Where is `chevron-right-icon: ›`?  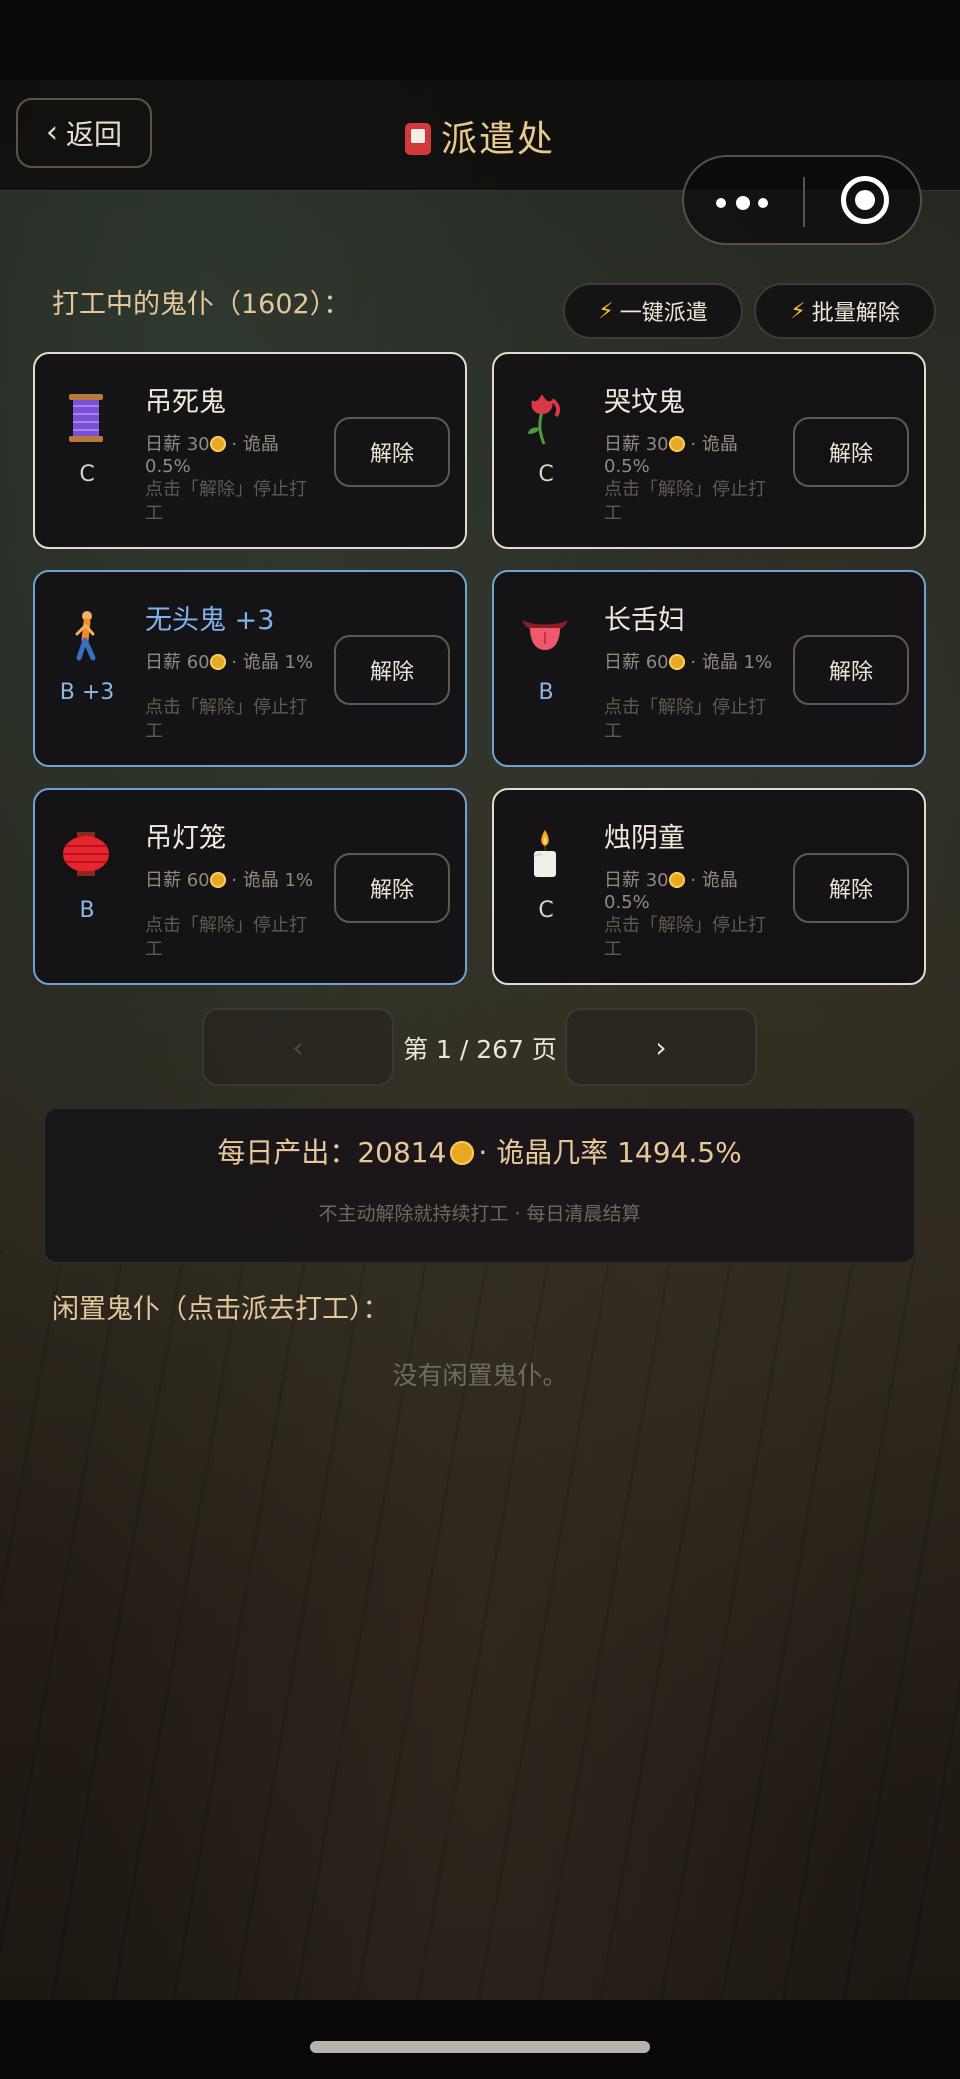
chevron-right-icon: › is located at coordinates (661, 1047).